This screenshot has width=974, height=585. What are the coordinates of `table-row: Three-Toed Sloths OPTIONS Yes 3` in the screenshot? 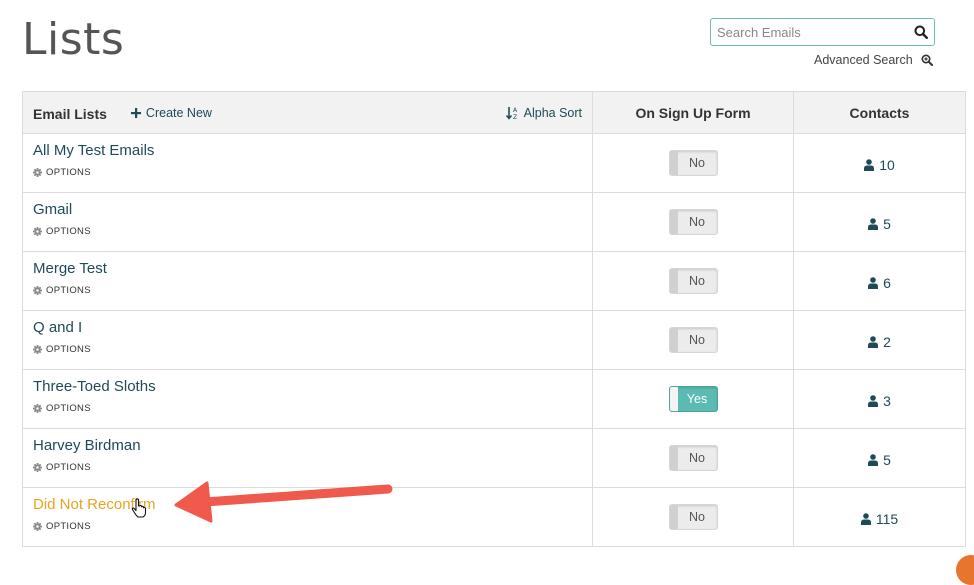 It's located at (494, 399).